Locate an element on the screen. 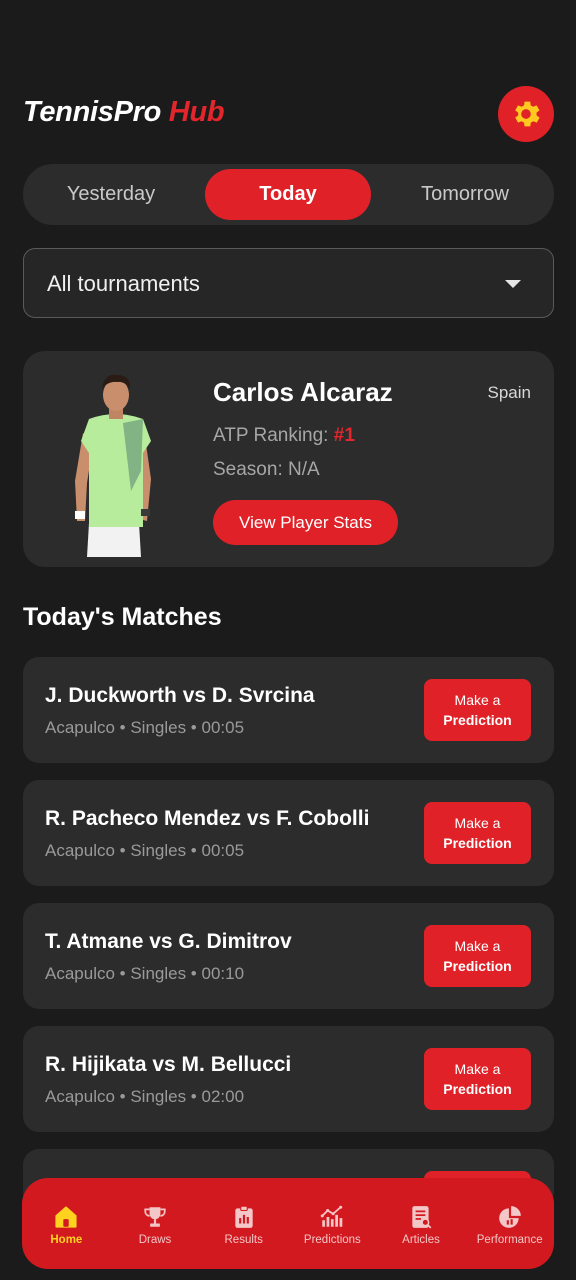  nav-label: Articles is located at coordinates (421, 1239).